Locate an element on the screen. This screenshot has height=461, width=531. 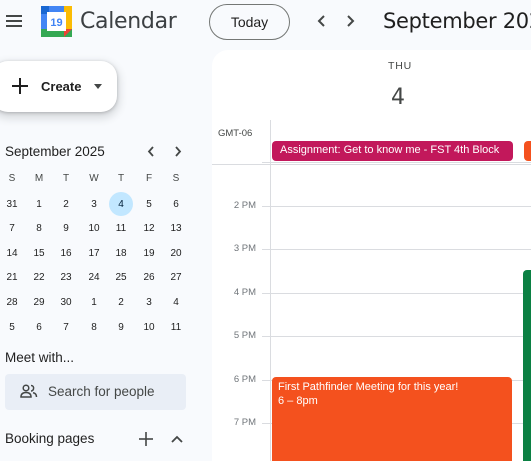
timed-event is located at coordinates (527, 365).